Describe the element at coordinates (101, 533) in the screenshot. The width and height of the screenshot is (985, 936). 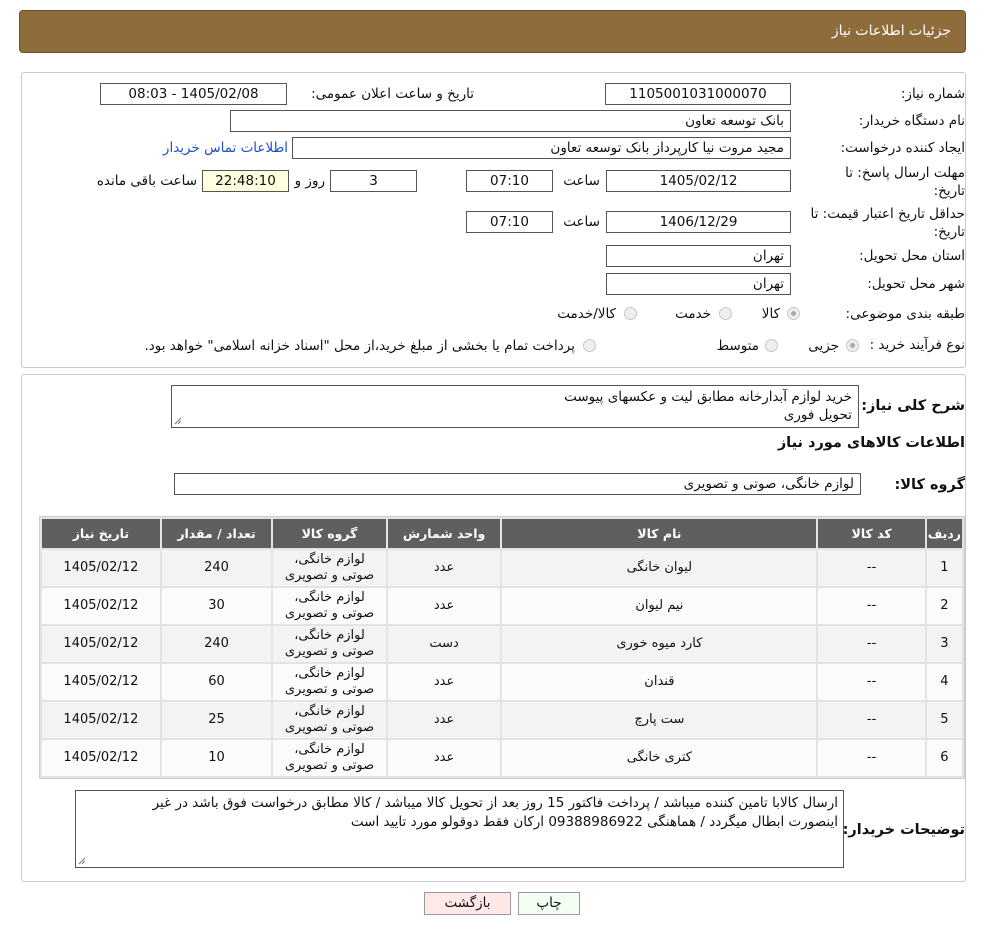
I see `col-header-date: تاریخ نیاز` at that location.